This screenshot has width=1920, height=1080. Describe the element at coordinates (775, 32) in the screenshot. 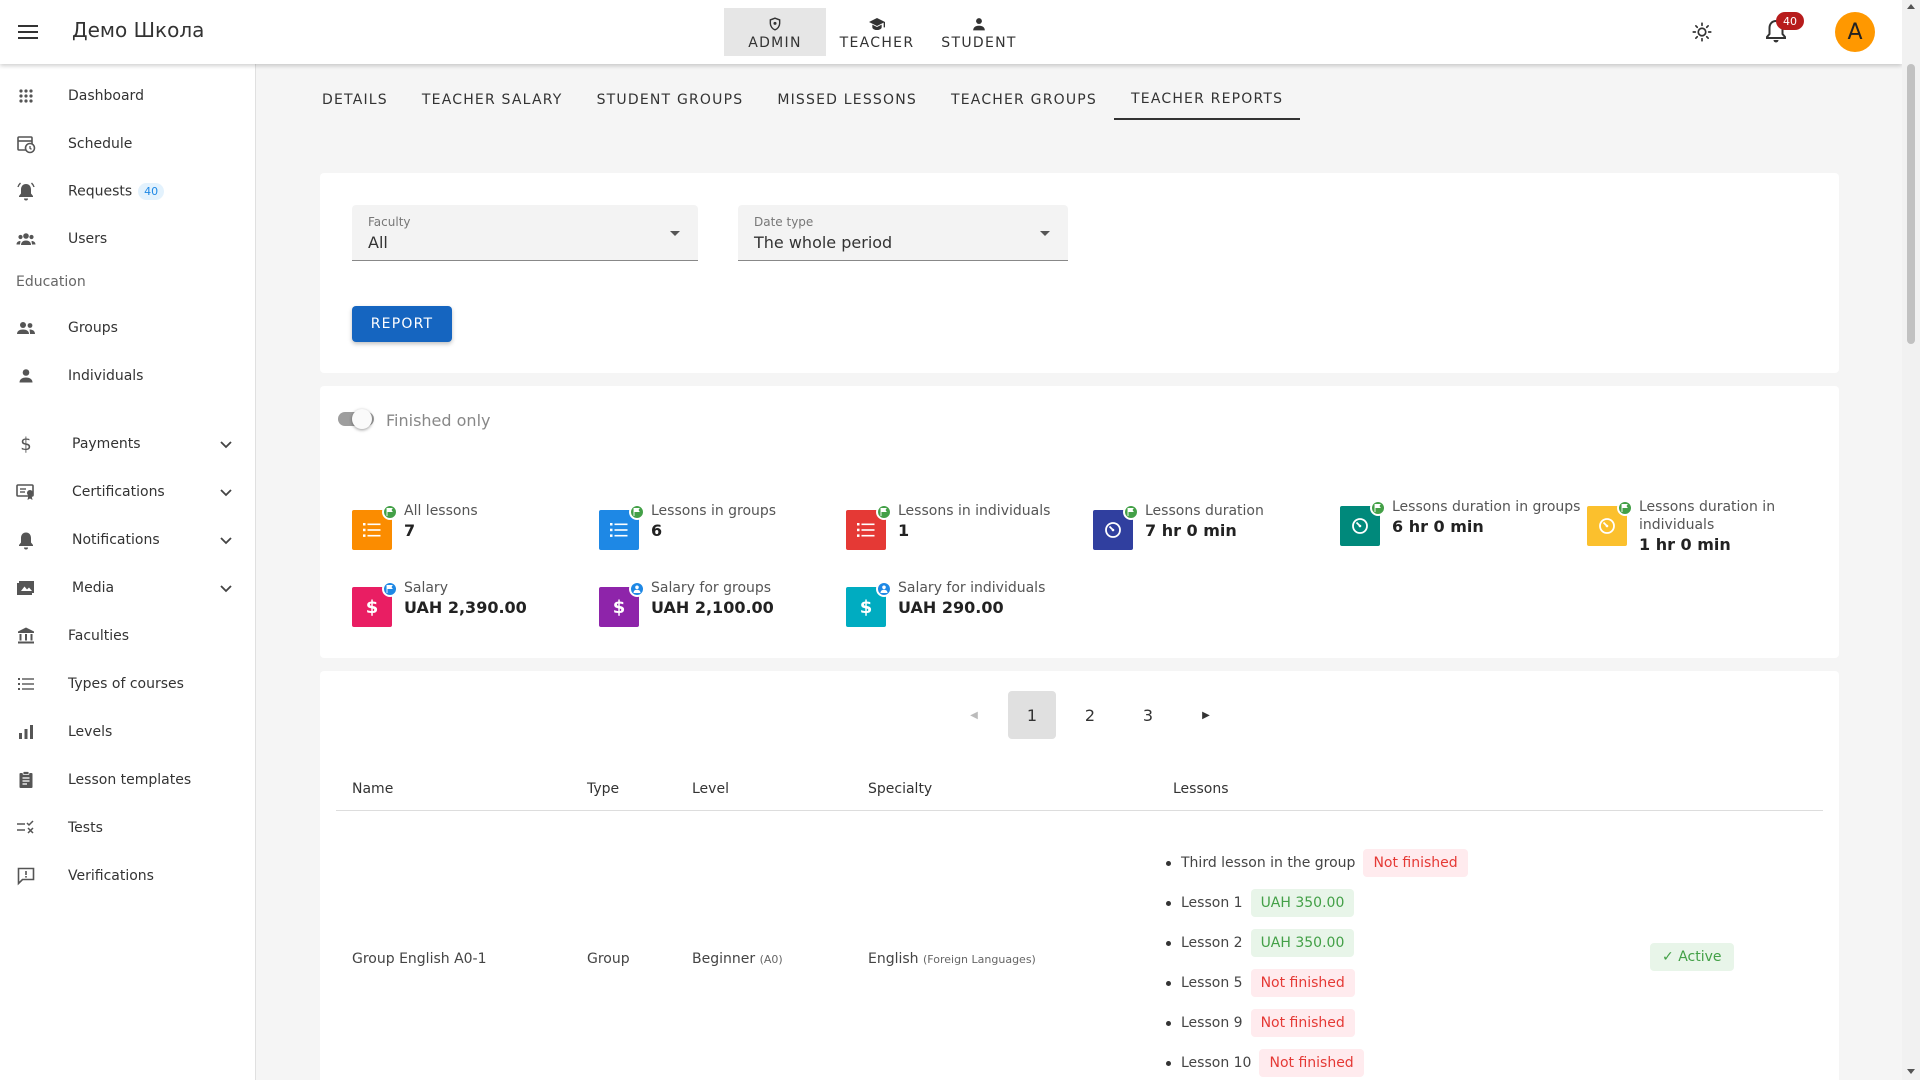

I see `role-admin-button: ADMIN` at that location.